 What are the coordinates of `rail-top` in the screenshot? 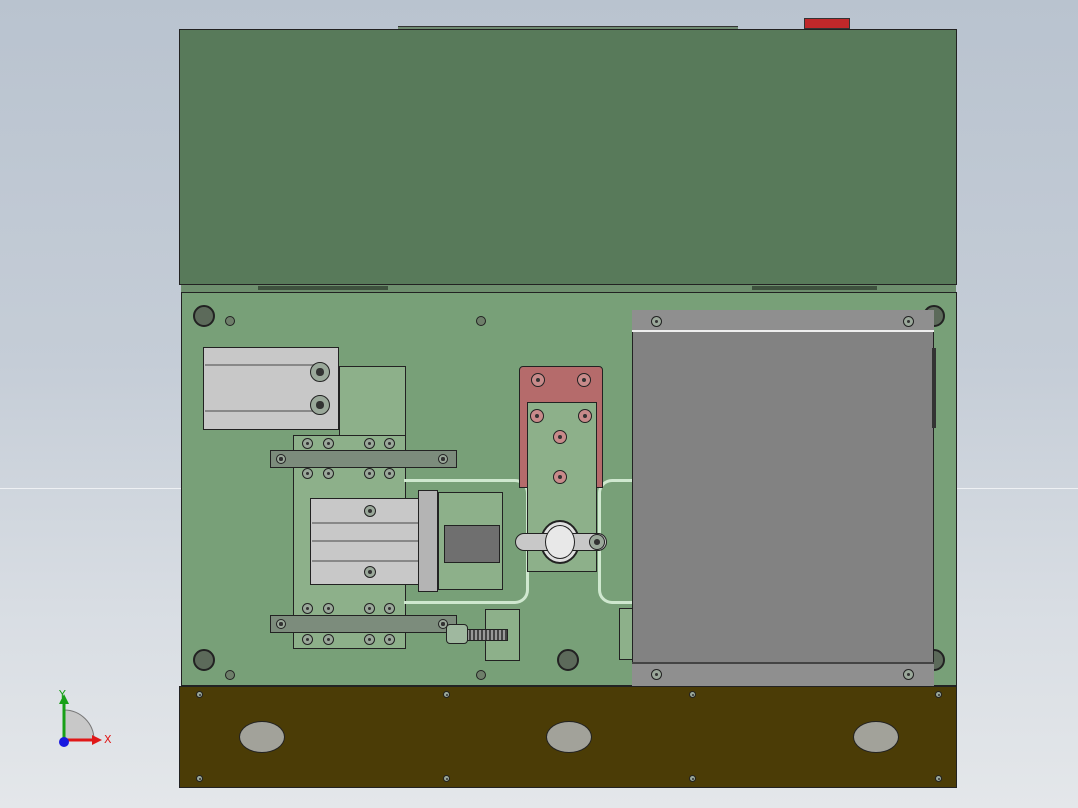 It's located at (363, 459).